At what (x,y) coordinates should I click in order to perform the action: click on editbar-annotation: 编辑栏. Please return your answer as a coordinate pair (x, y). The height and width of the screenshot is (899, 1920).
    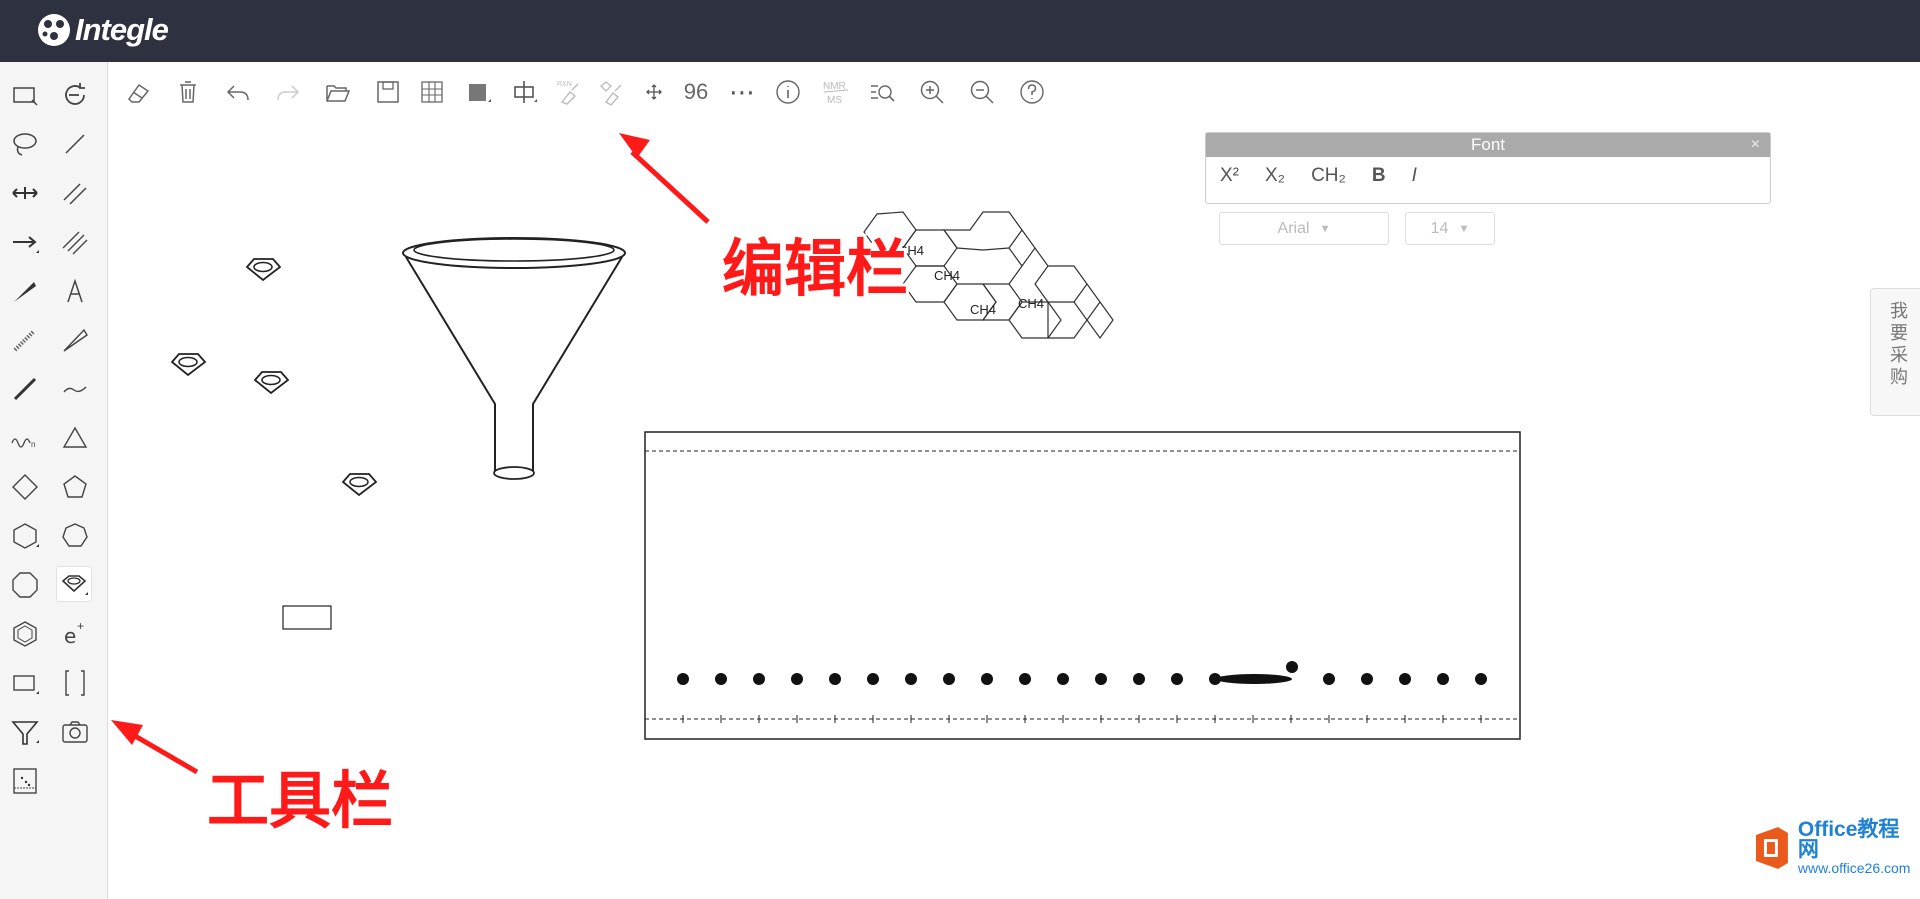
    Looking at the image, I should click on (815, 268).